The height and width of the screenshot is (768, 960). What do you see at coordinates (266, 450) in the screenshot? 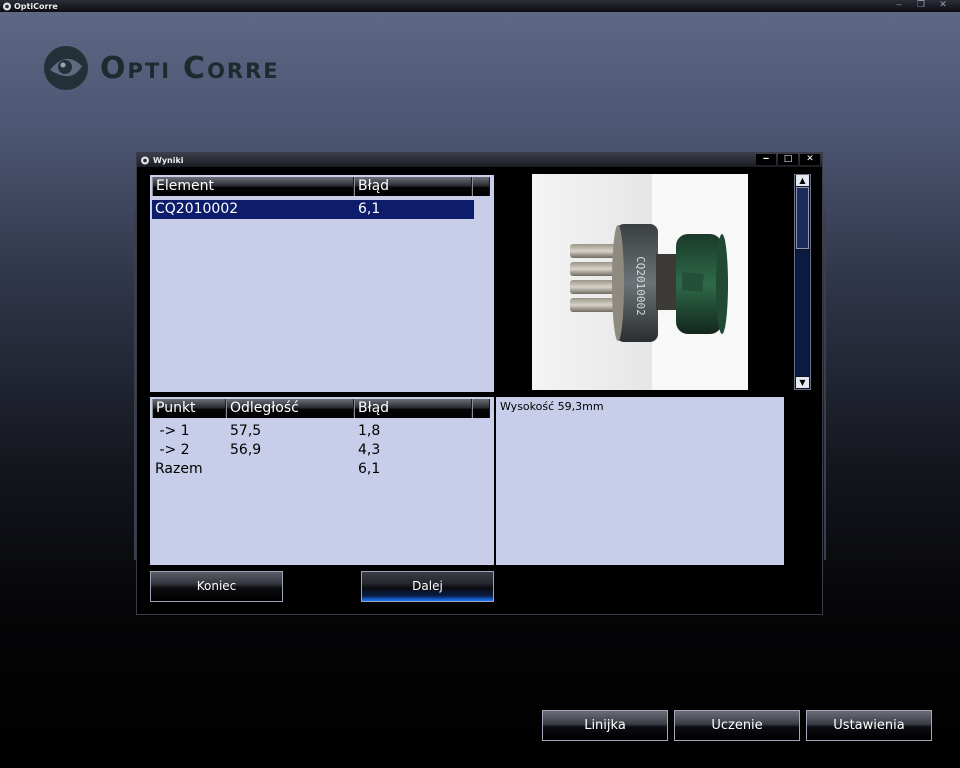
I see `table-row: -> 2 56,9 4,3` at bounding box center [266, 450].